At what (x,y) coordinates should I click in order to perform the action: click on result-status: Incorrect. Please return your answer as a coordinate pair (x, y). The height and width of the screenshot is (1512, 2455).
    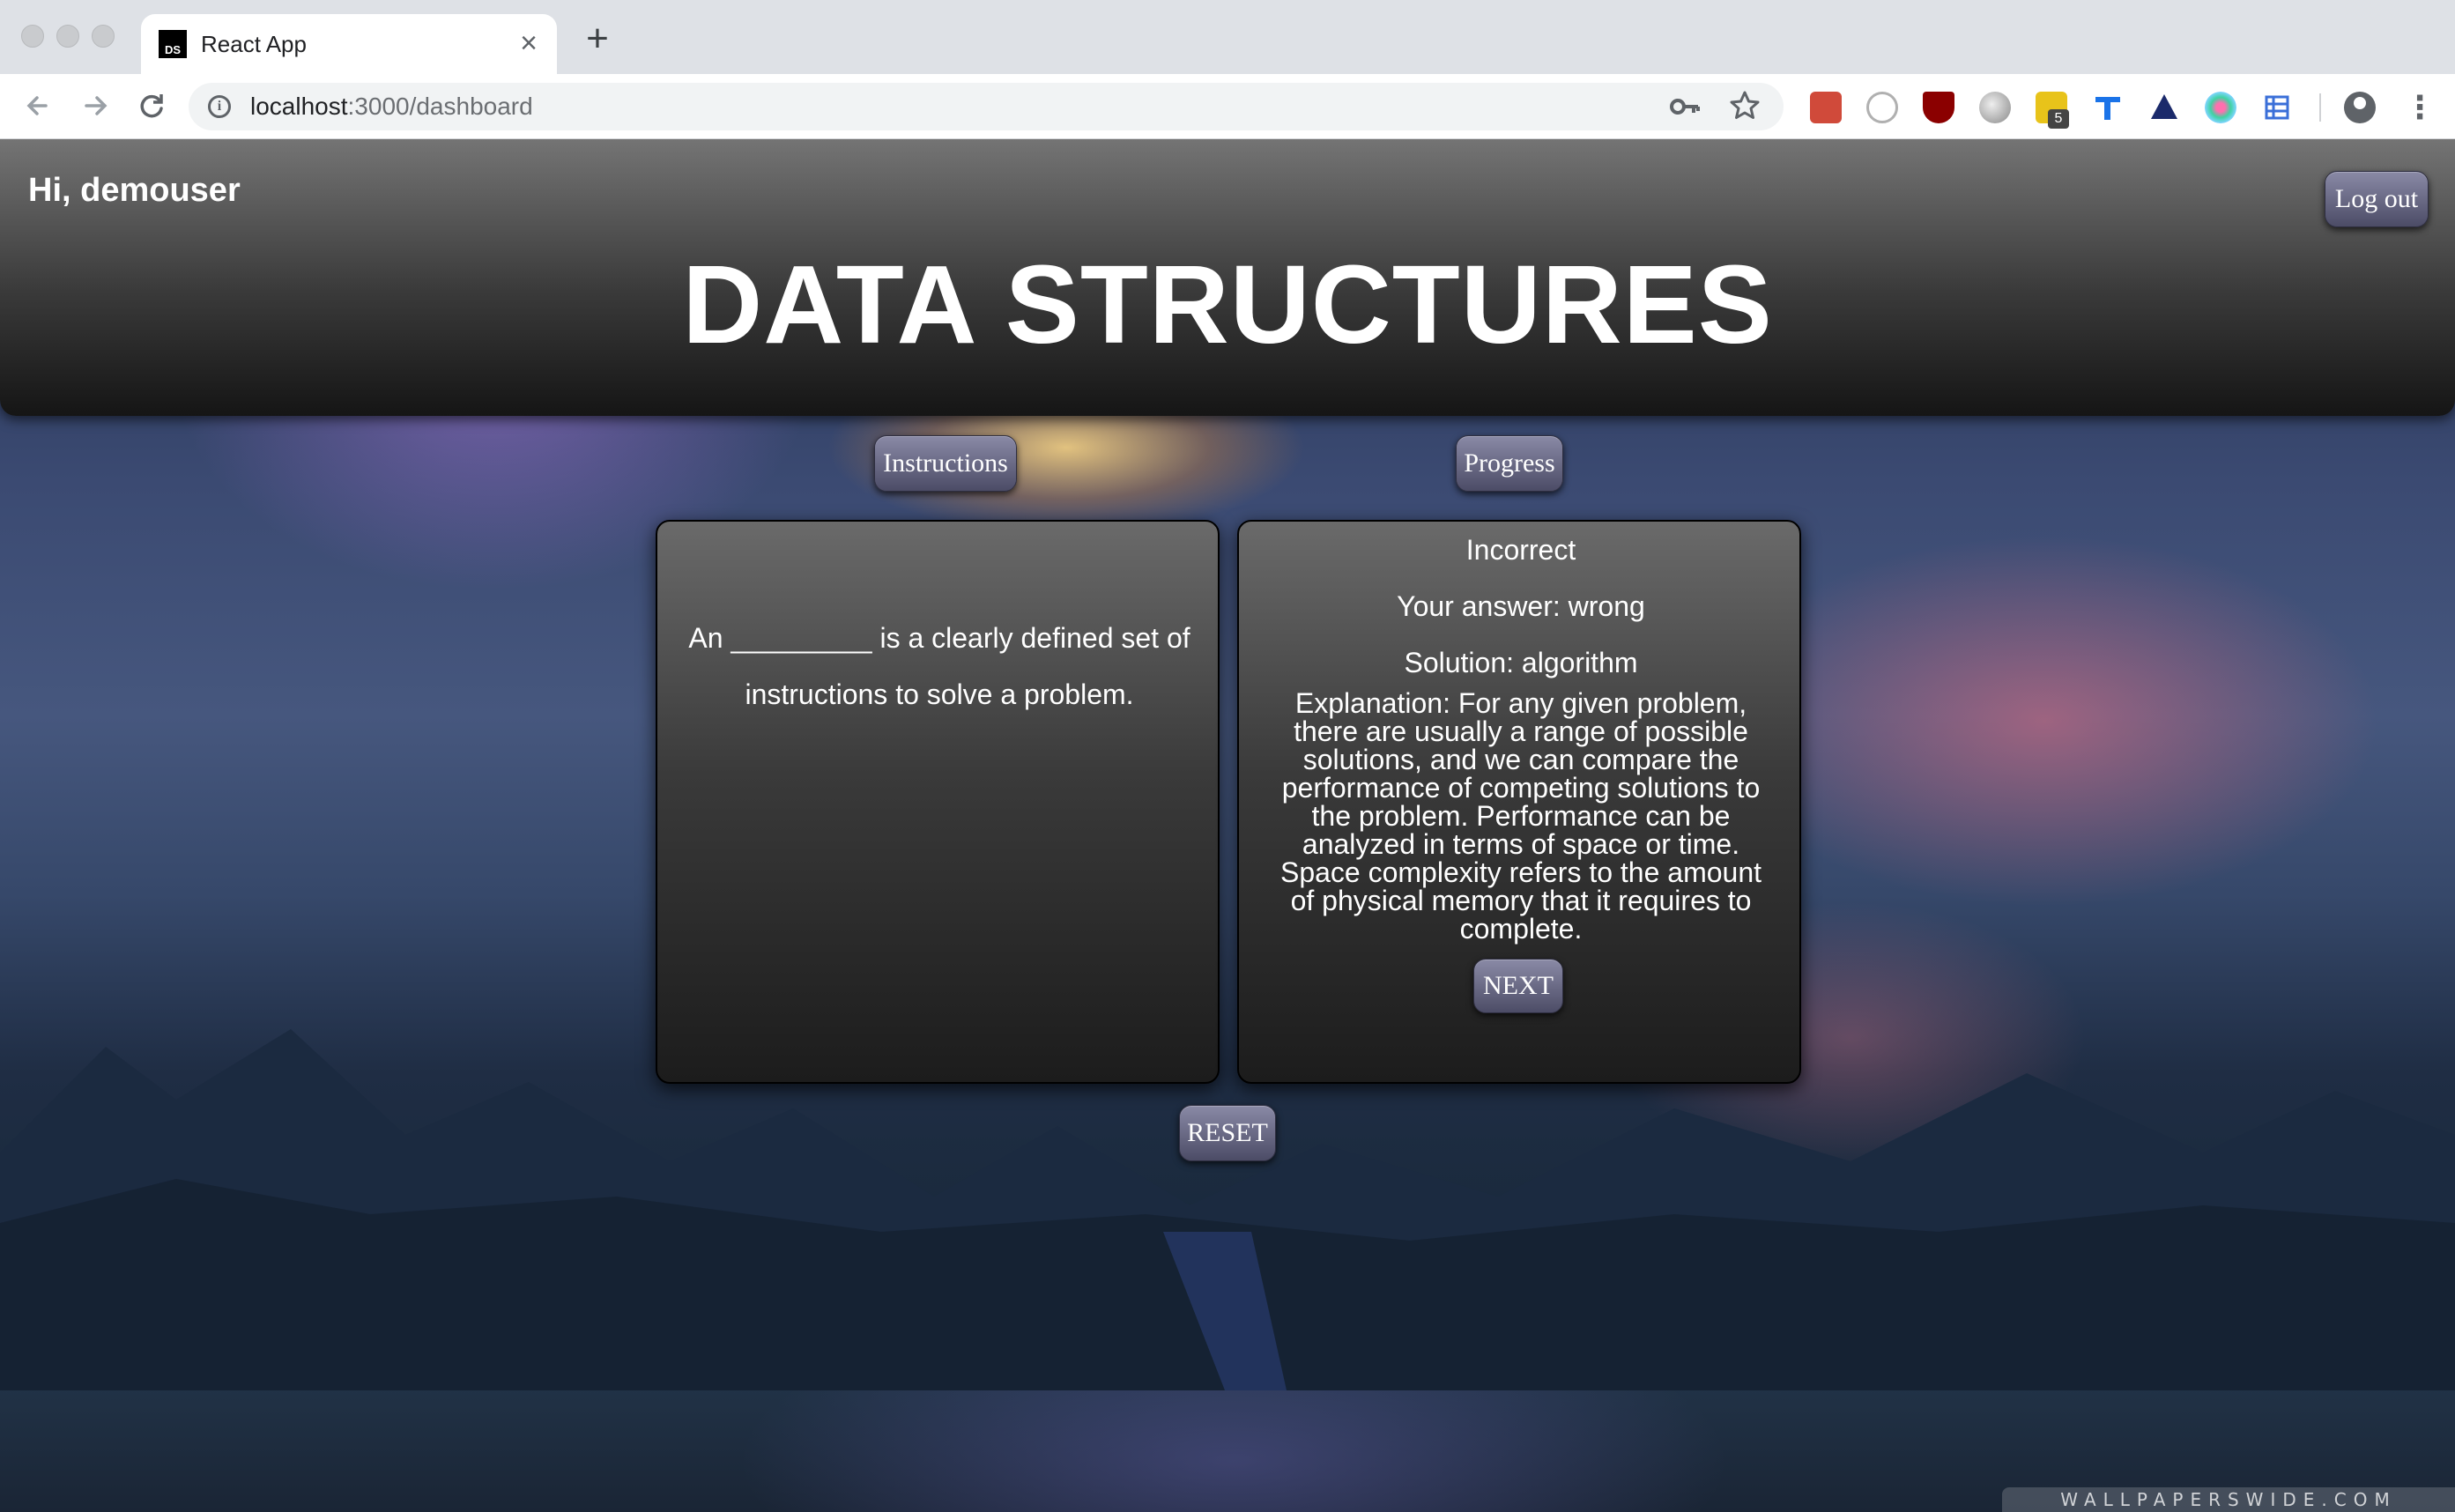
    Looking at the image, I should click on (1520, 550).